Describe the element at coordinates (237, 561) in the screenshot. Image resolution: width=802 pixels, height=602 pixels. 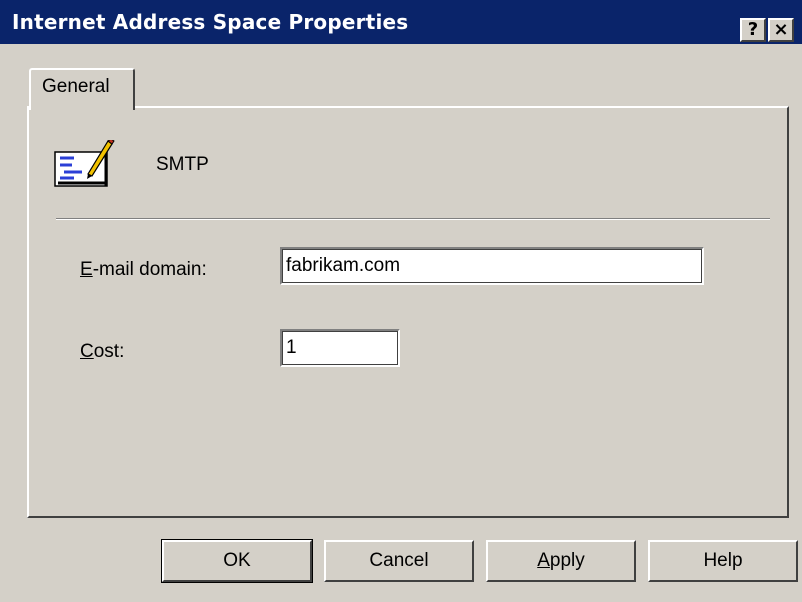
I see `ok-button: OK` at that location.